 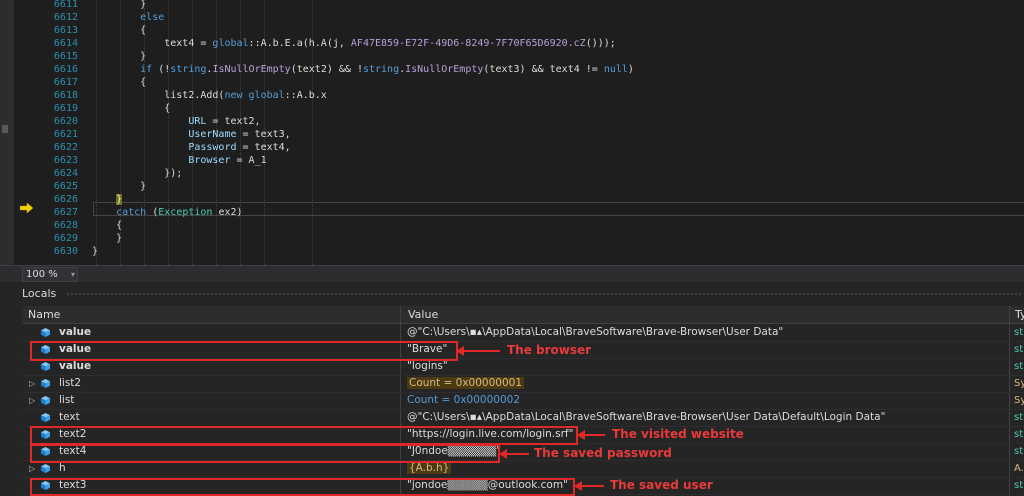 I want to click on line-number: 6619, so click(x=65, y=108).